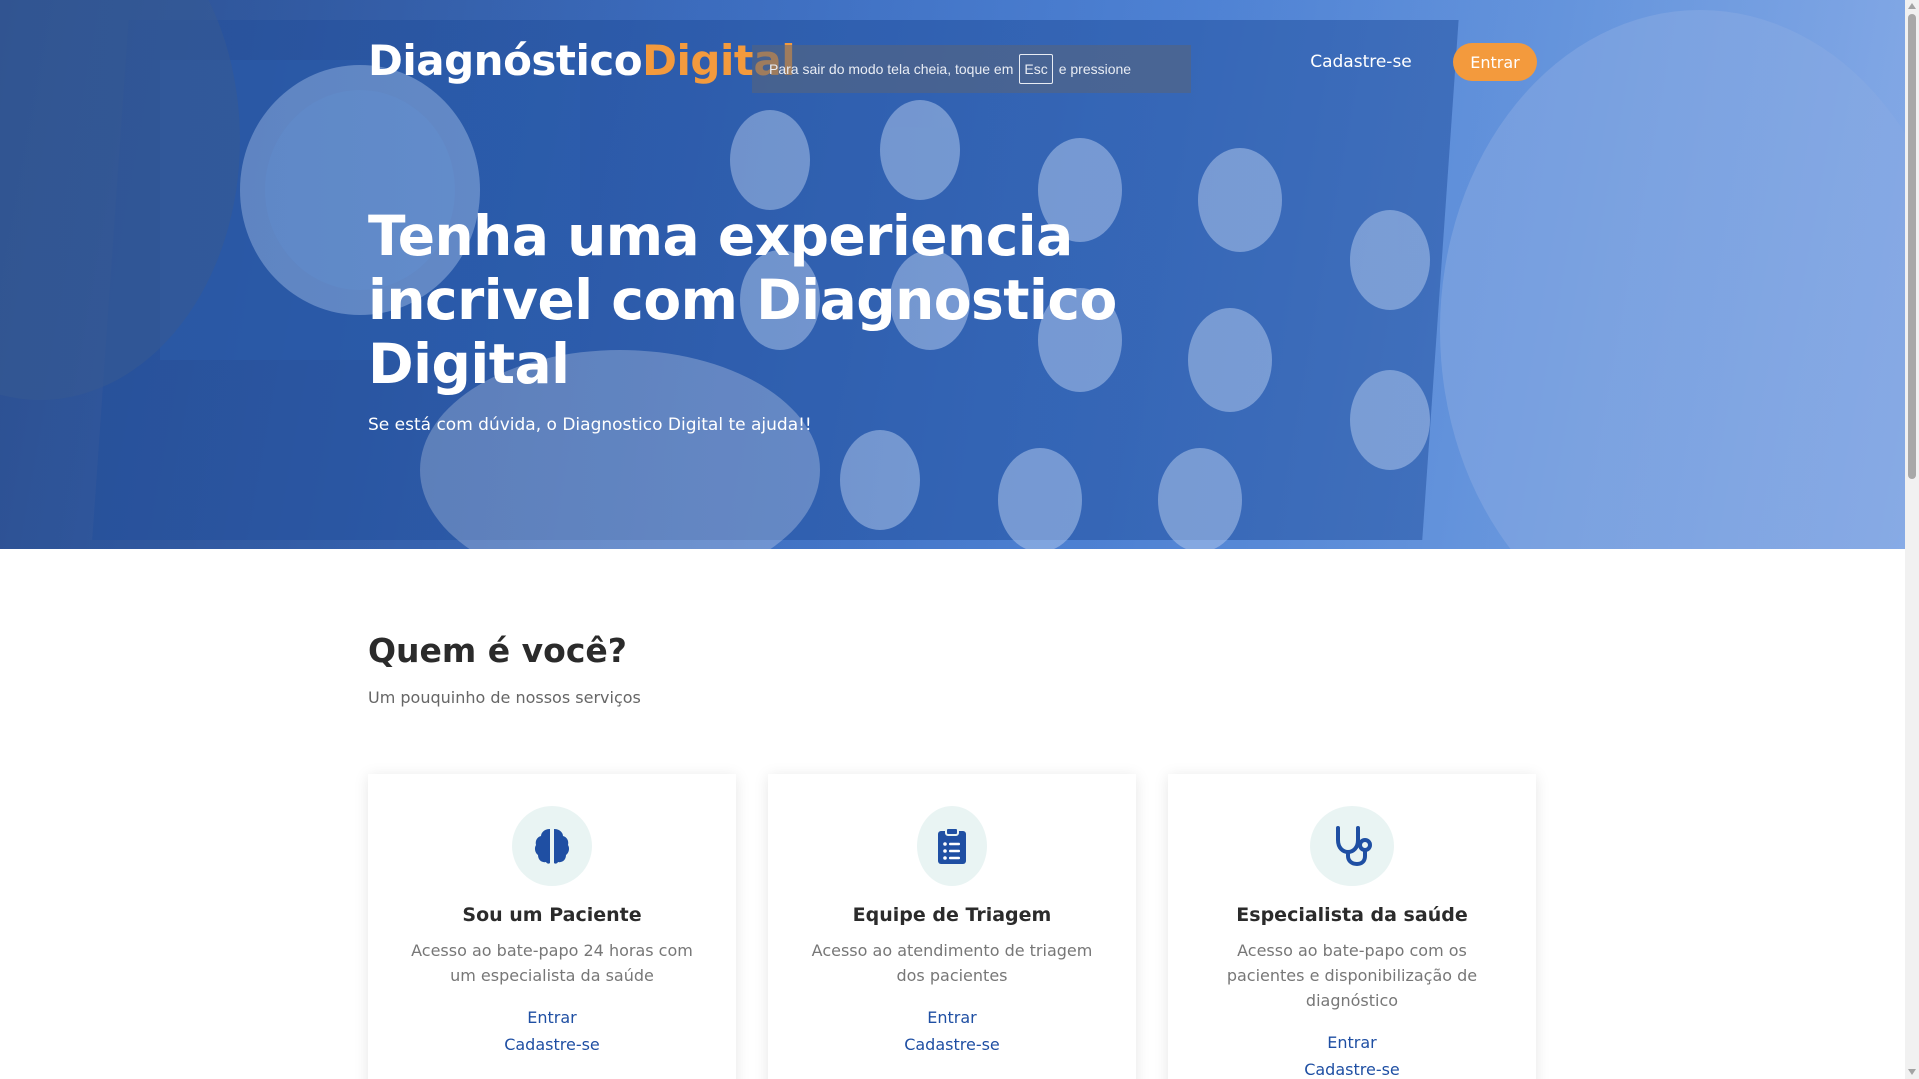 Image resolution: width=1919 pixels, height=1079 pixels. Describe the element at coordinates (1495, 62) in the screenshot. I see `nav-login-button: Entrar` at that location.